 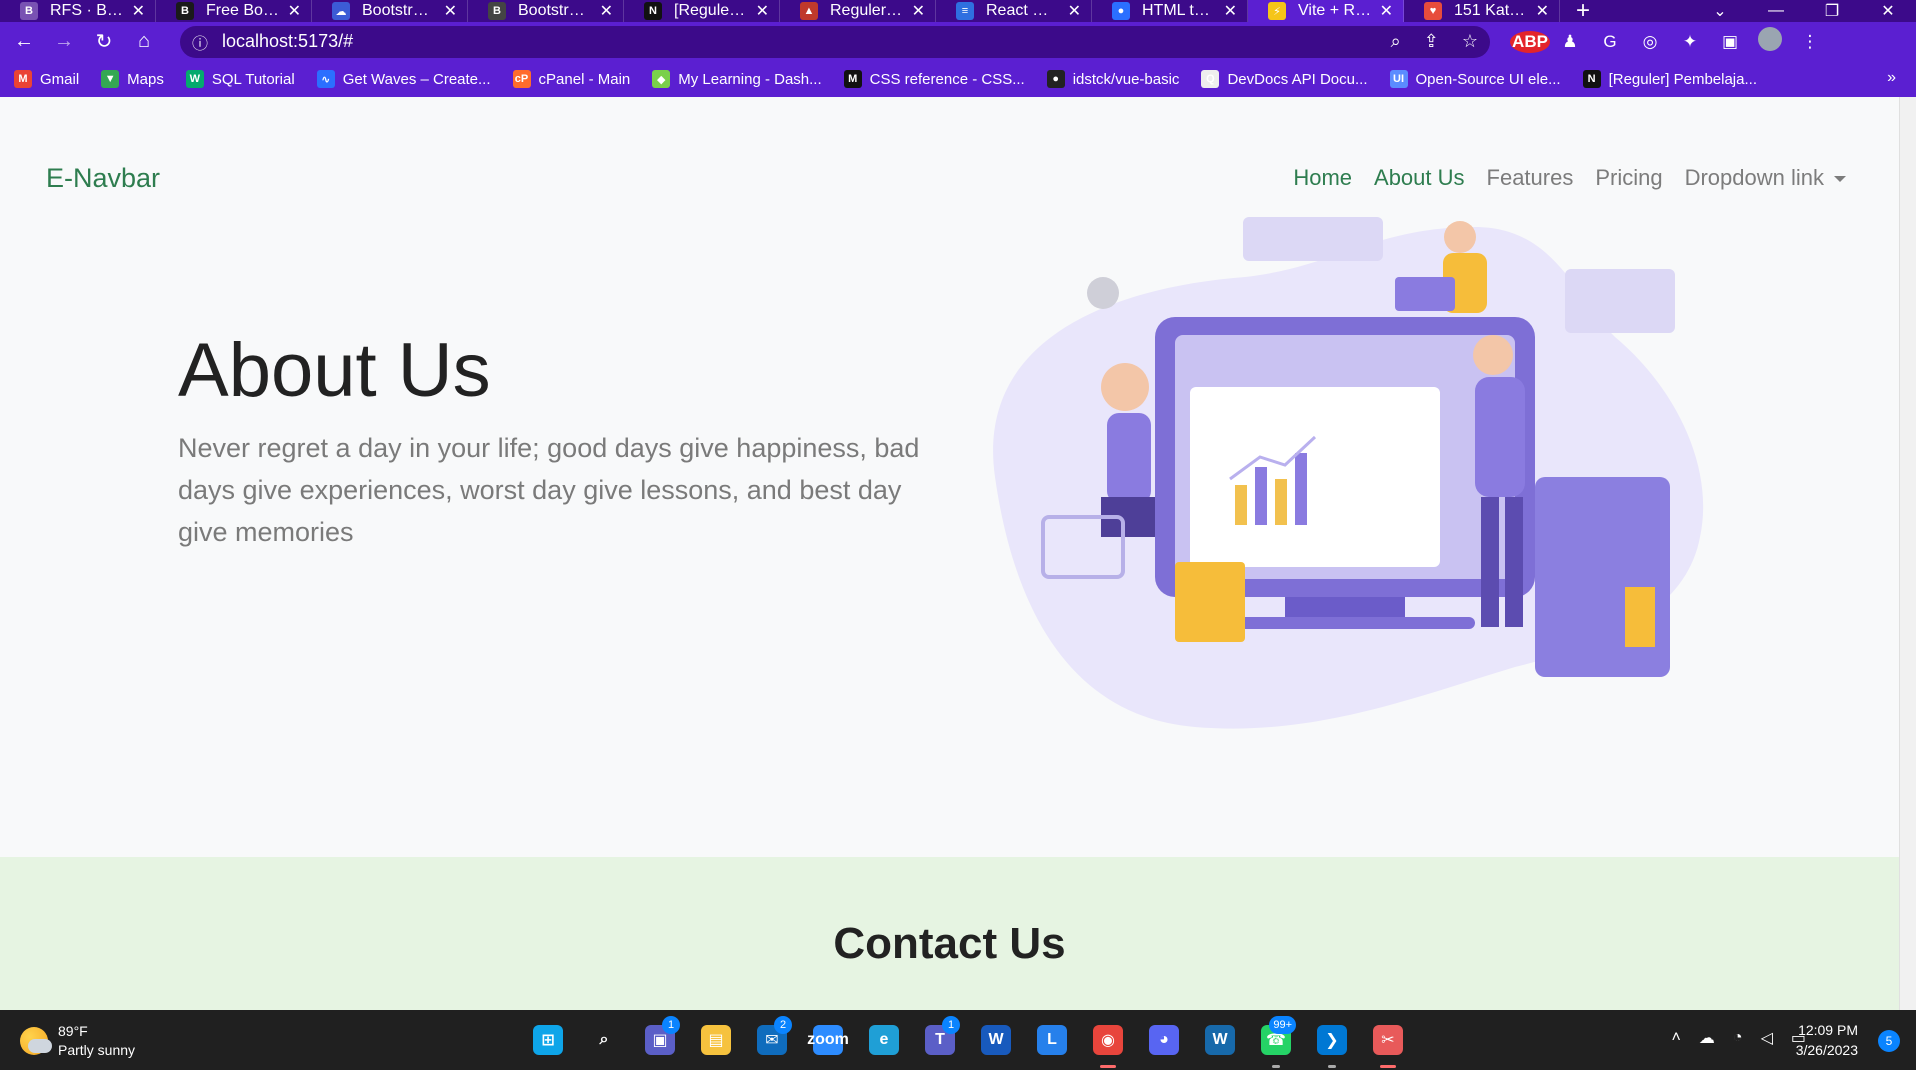 What do you see at coordinates (884, 1040) in the screenshot?
I see `taskbar-app-edge: e` at bounding box center [884, 1040].